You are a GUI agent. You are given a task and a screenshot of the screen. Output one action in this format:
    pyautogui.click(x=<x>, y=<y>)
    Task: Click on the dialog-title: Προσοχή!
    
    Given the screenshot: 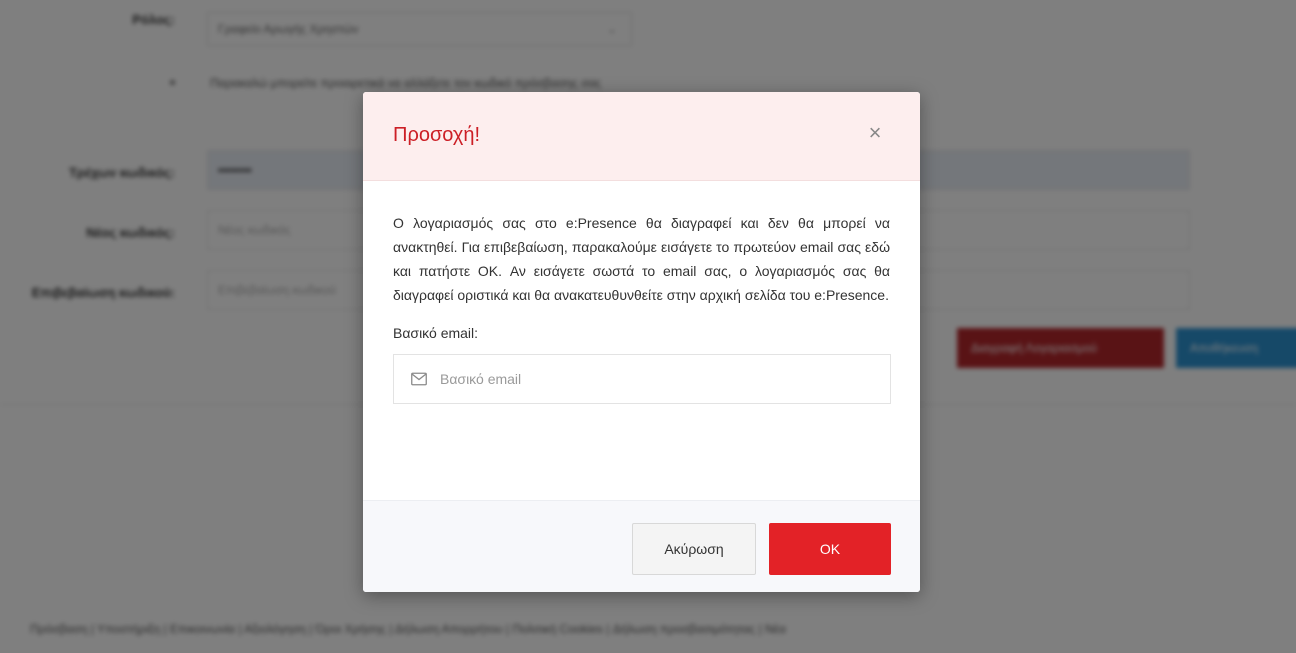 What is the action you would take?
    pyautogui.click(x=437, y=135)
    